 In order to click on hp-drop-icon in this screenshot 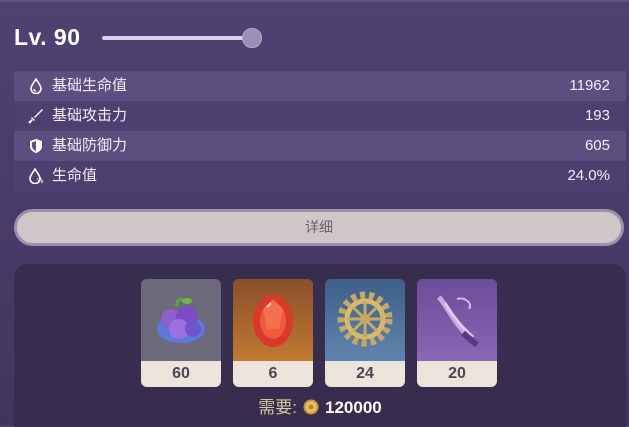, I will do `click(36, 86)`.